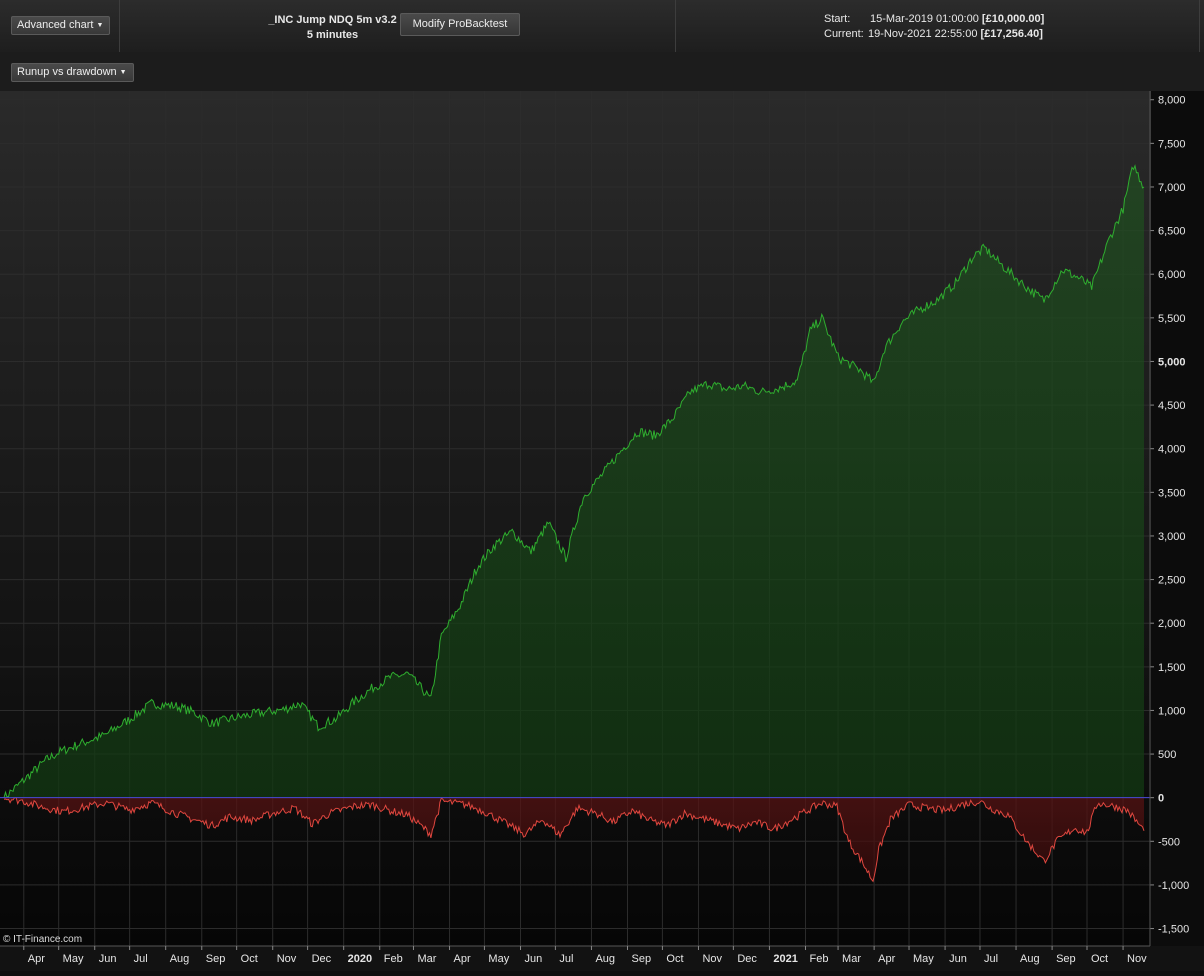  I want to click on advanced-chart-dropdown: Advanced chart ▼, so click(61, 25).